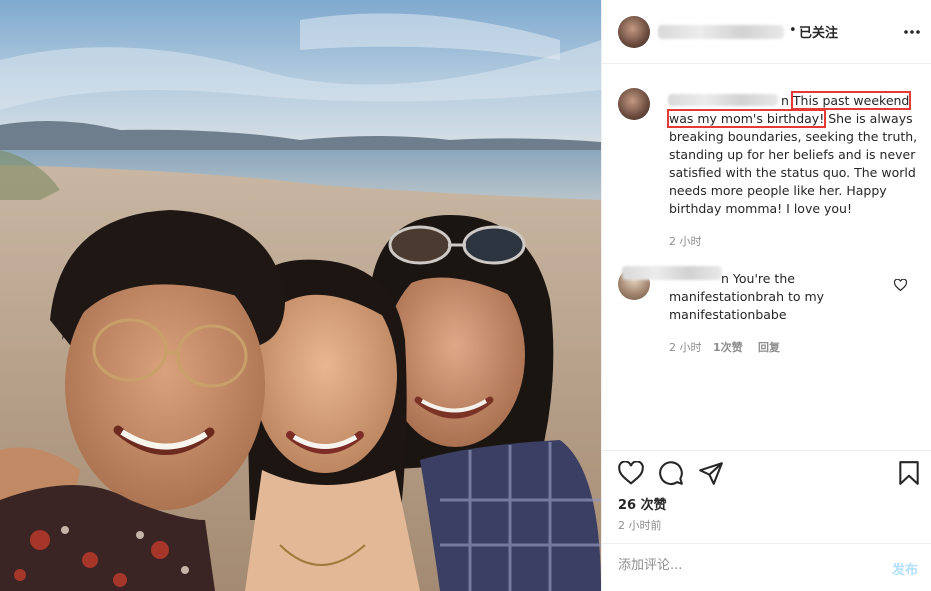 The image size is (931, 591). I want to click on commenter-username-fragment: n, so click(725, 278).